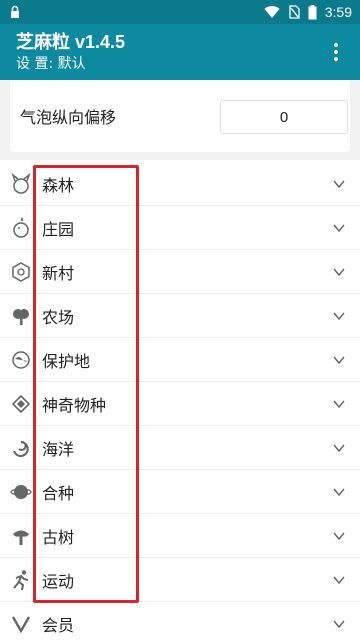  What do you see at coordinates (338, 12) in the screenshot?
I see `clock: 3:59` at bounding box center [338, 12].